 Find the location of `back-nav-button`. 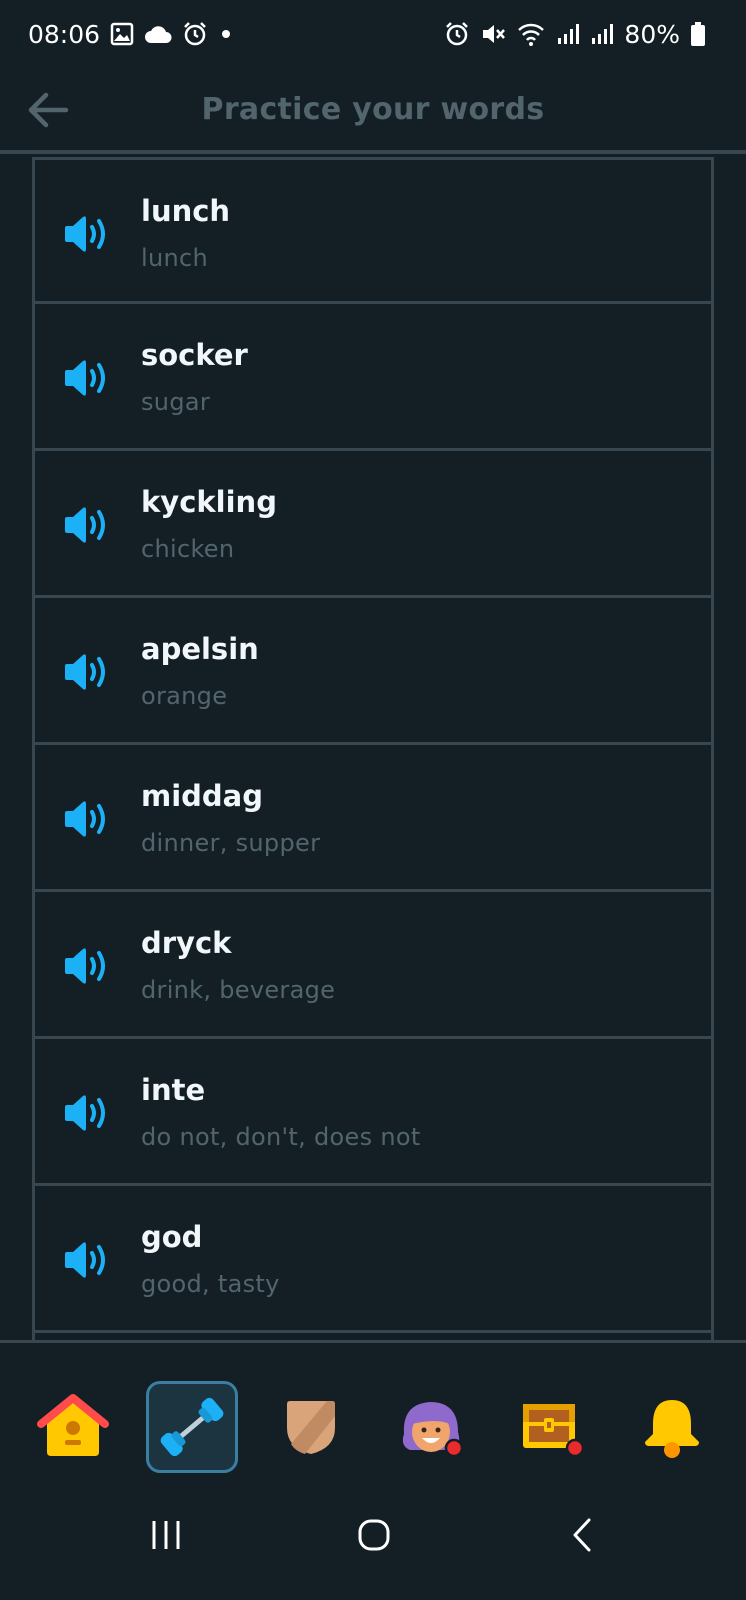

back-nav-button is located at coordinates (583, 1535).